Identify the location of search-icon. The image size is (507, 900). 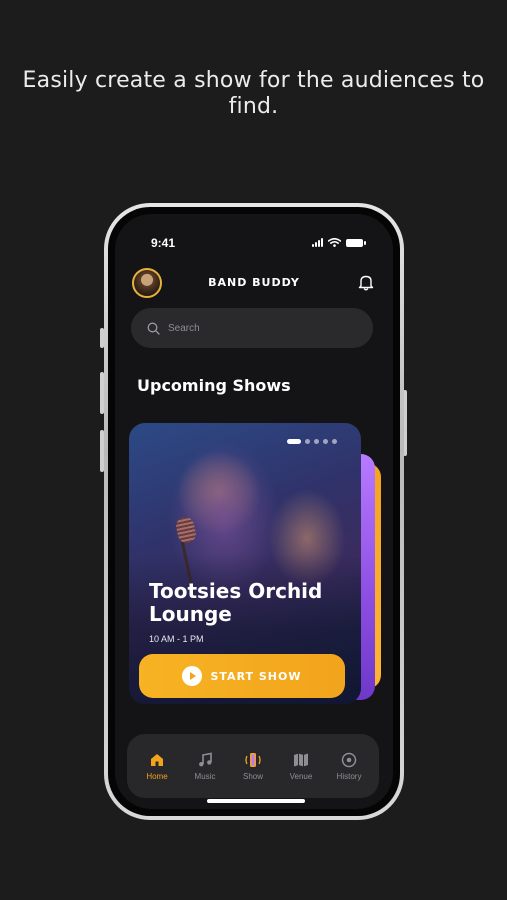
(153, 328).